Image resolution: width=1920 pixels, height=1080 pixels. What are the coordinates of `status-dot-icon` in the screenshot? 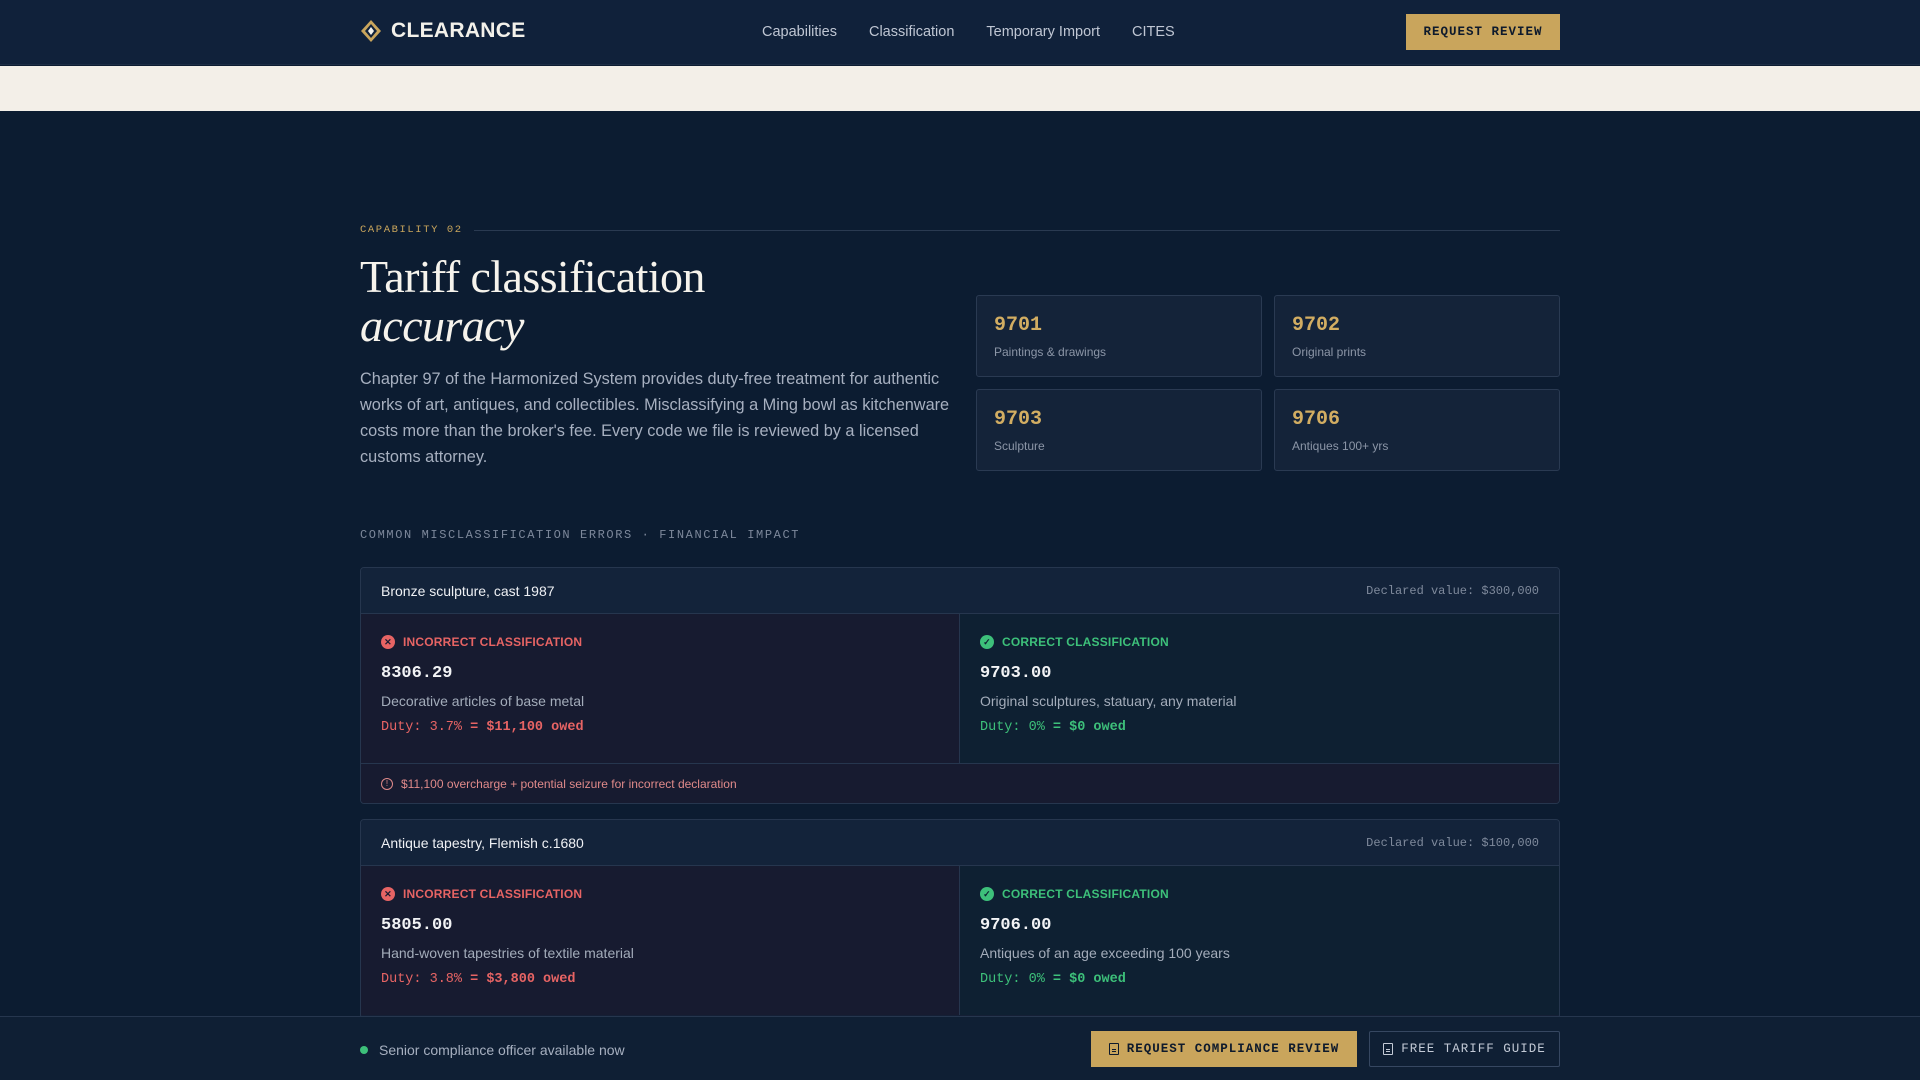 It's located at (364, 1050).